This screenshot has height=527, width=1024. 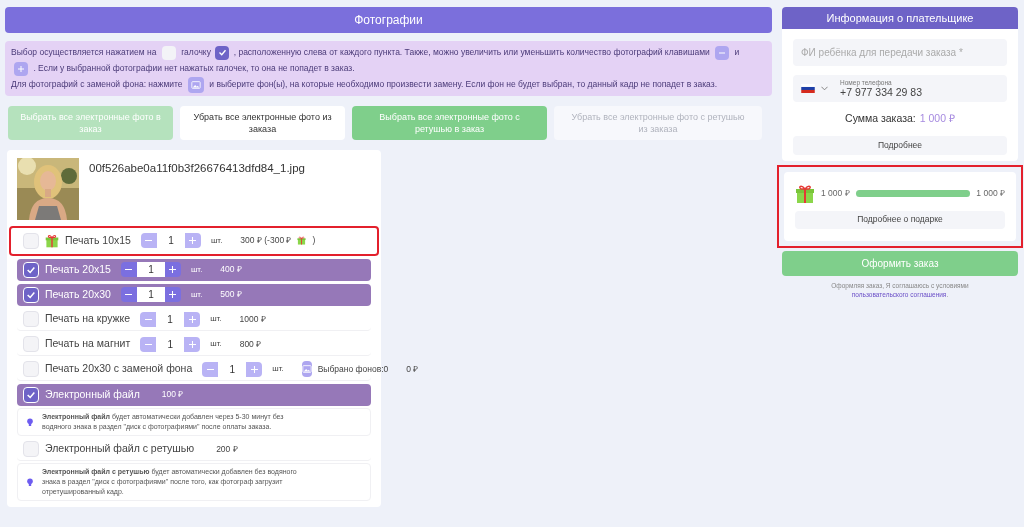 What do you see at coordinates (119, 369) in the screenshot?
I see `option-label: Печать 20x30 с заменой фона` at bounding box center [119, 369].